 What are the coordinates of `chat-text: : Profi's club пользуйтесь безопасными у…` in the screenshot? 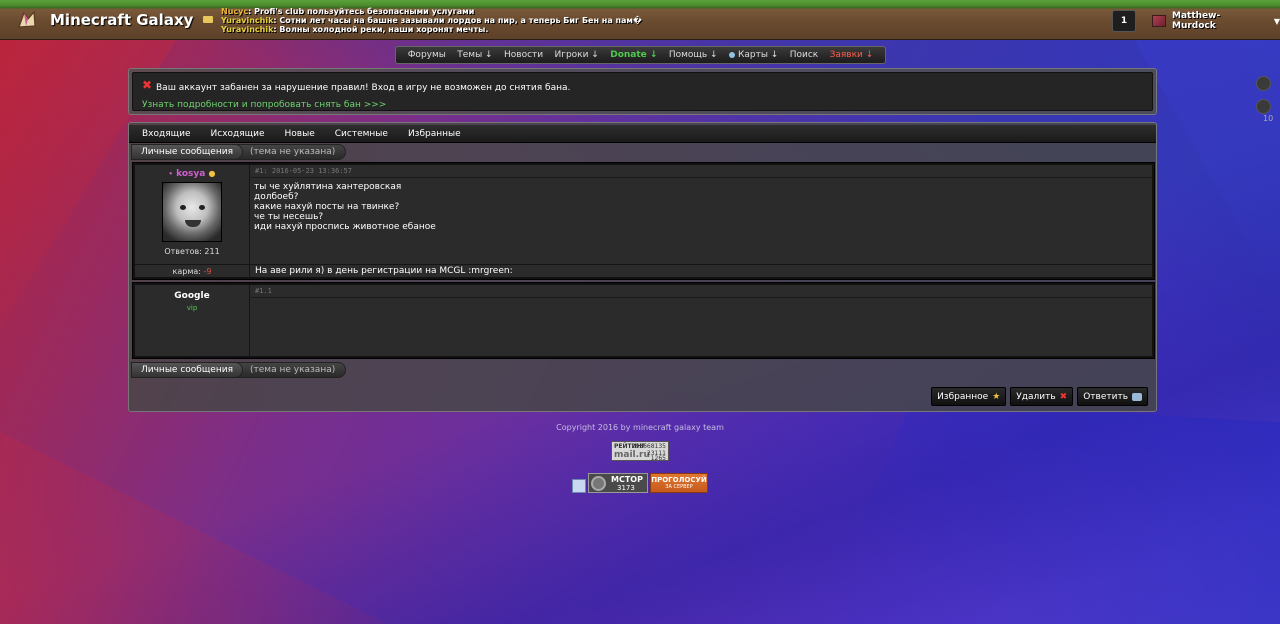 It's located at (361, 11).